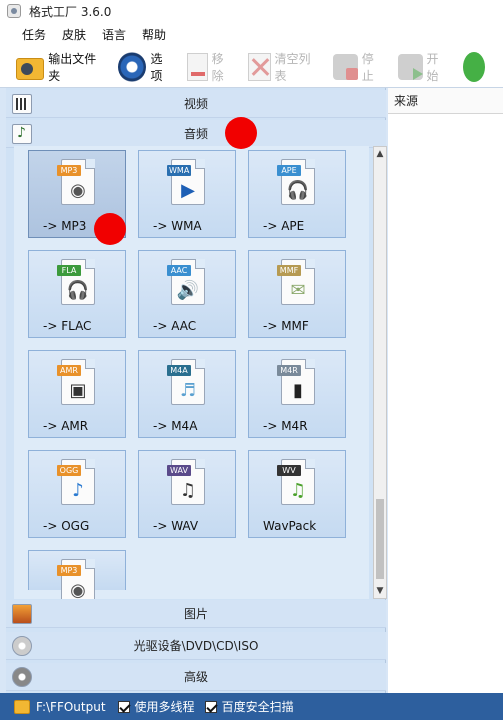 Image resolution: width=503 pixels, height=720 pixels. Describe the element at coordinates (346, 66) in the screenshot. I see `stop-icon` at that location.